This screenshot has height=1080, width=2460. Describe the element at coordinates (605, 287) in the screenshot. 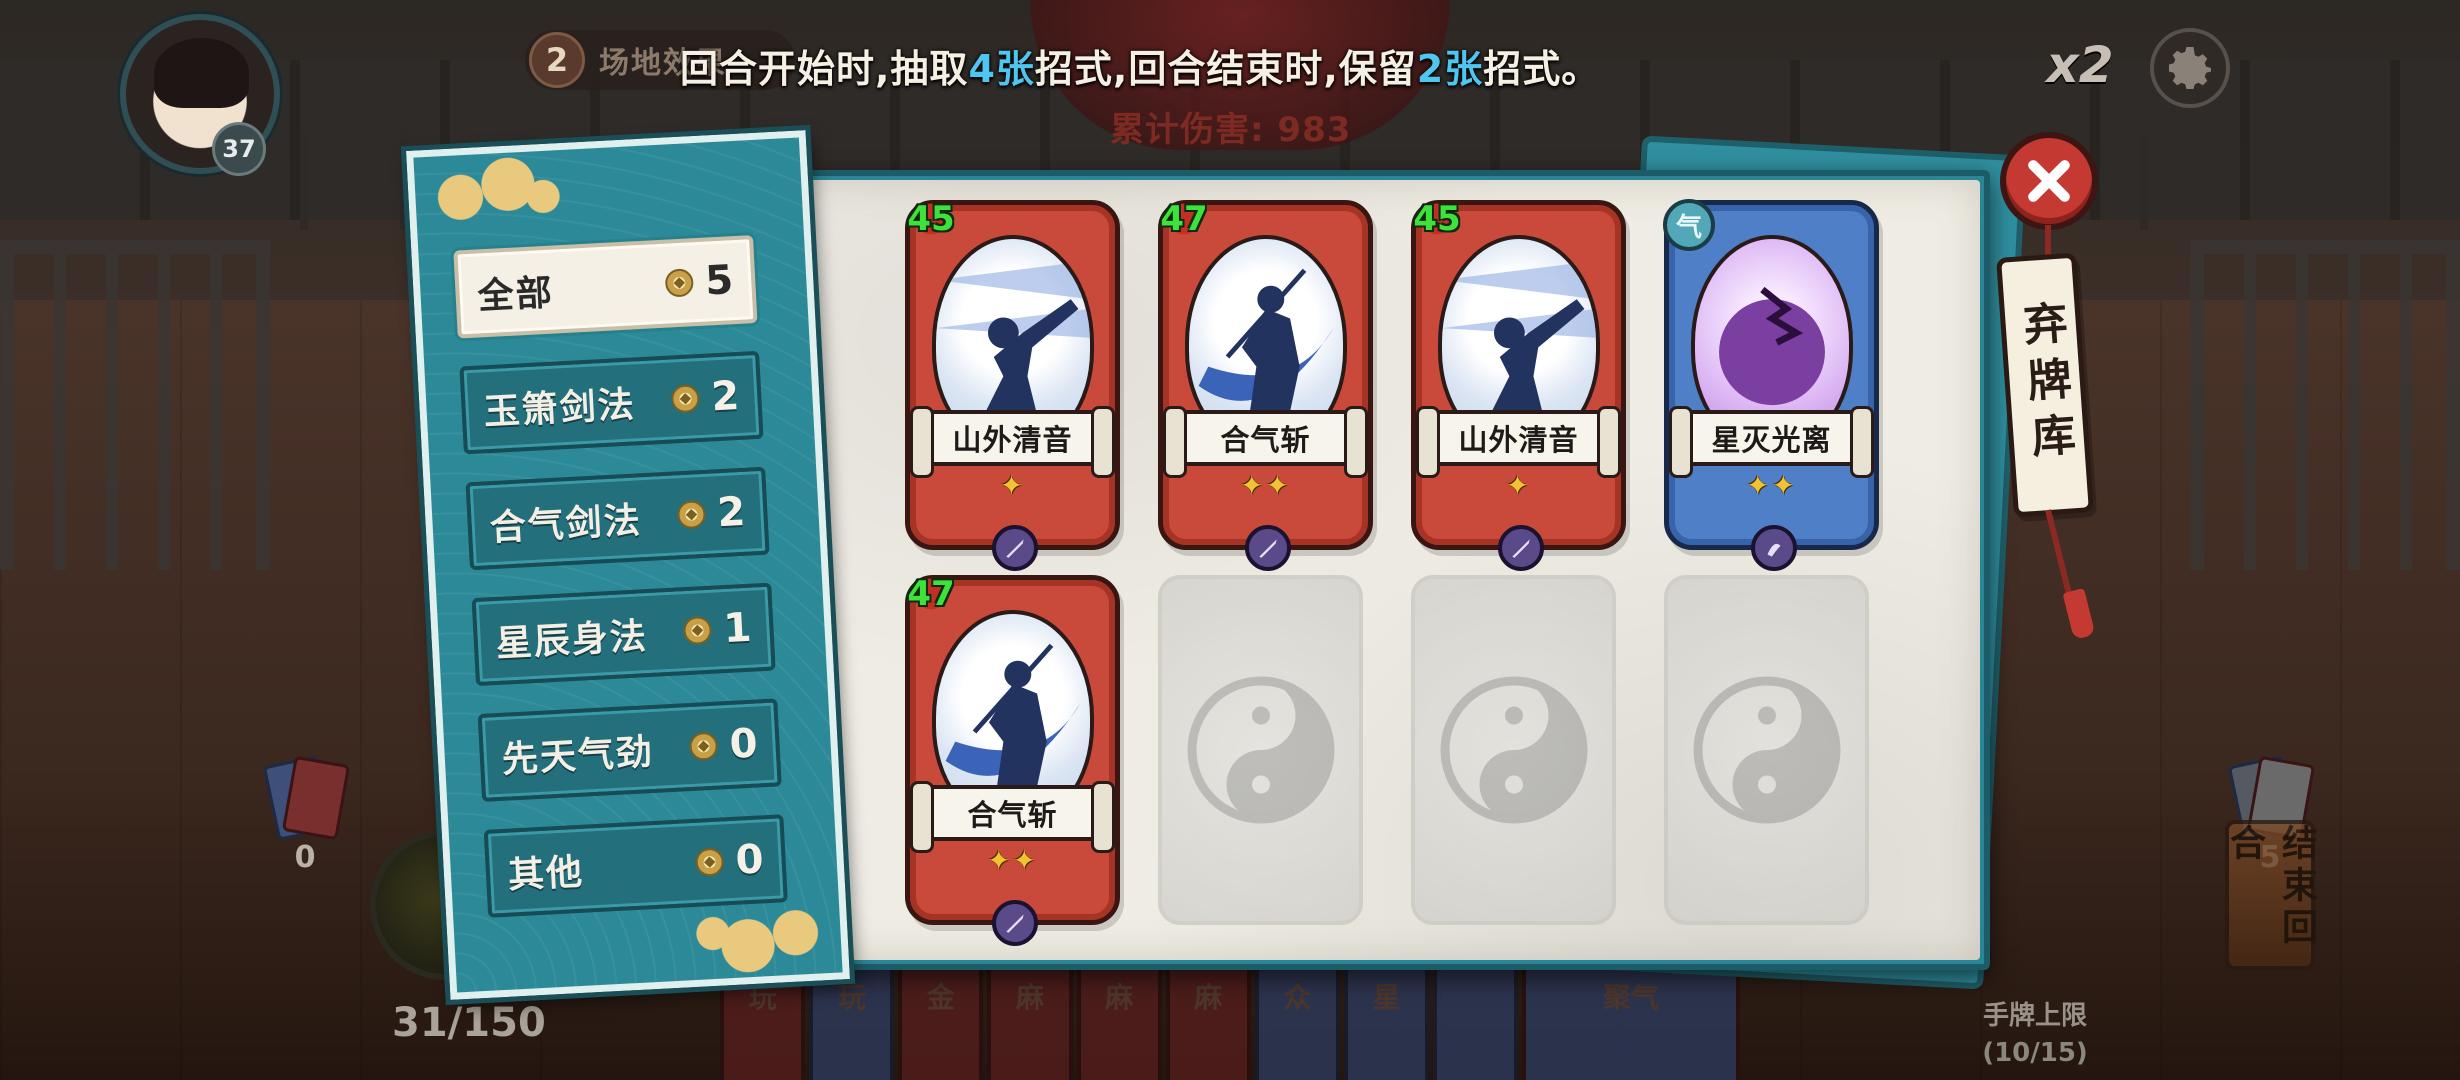

I see `tab-all: 全部 5` at that location.